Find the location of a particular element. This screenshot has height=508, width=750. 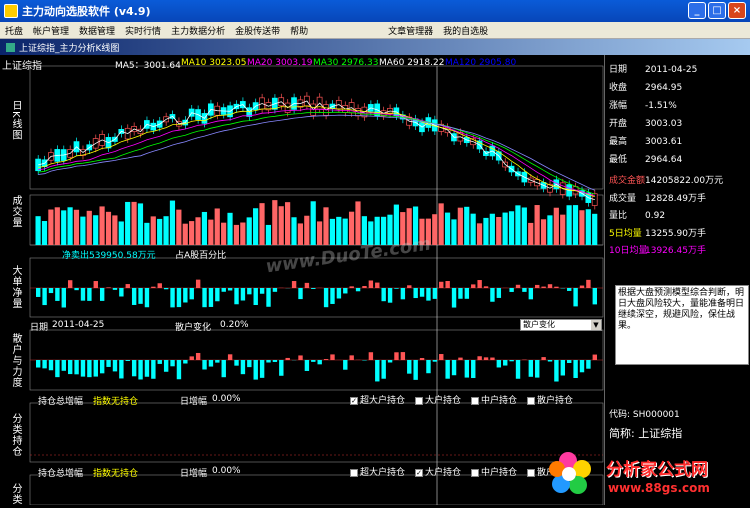

big-order-label: 大单净量 is located at coordinates (15, 287).